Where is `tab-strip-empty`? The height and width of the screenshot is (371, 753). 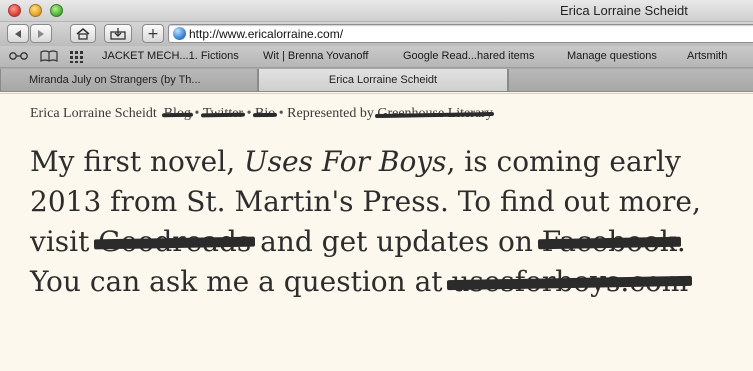 tab-strip-empty is located at coordinates (630, 80).